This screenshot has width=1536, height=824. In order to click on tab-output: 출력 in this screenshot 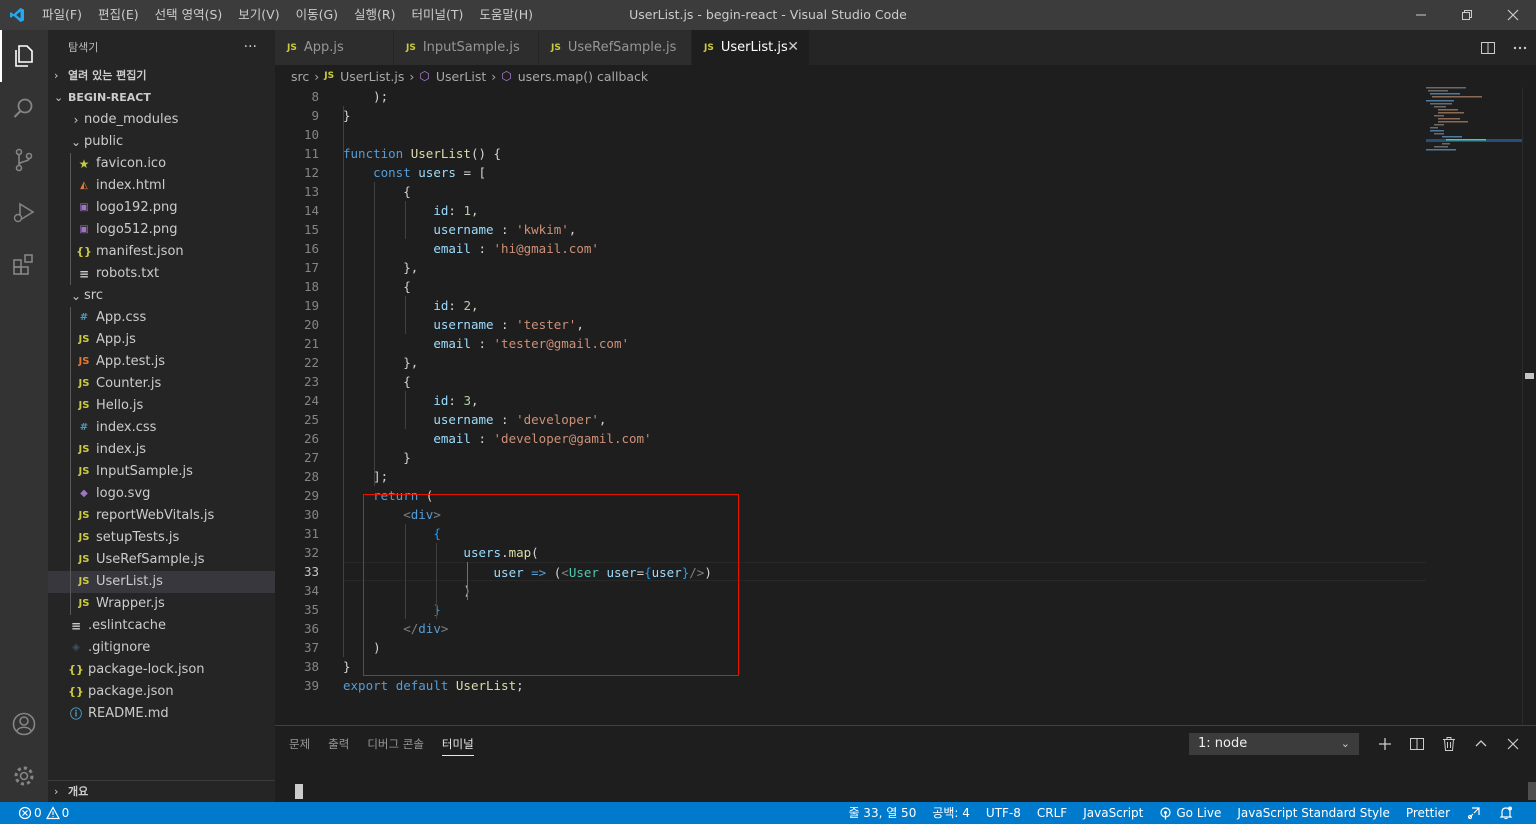, I will do `click(338, 744)`.